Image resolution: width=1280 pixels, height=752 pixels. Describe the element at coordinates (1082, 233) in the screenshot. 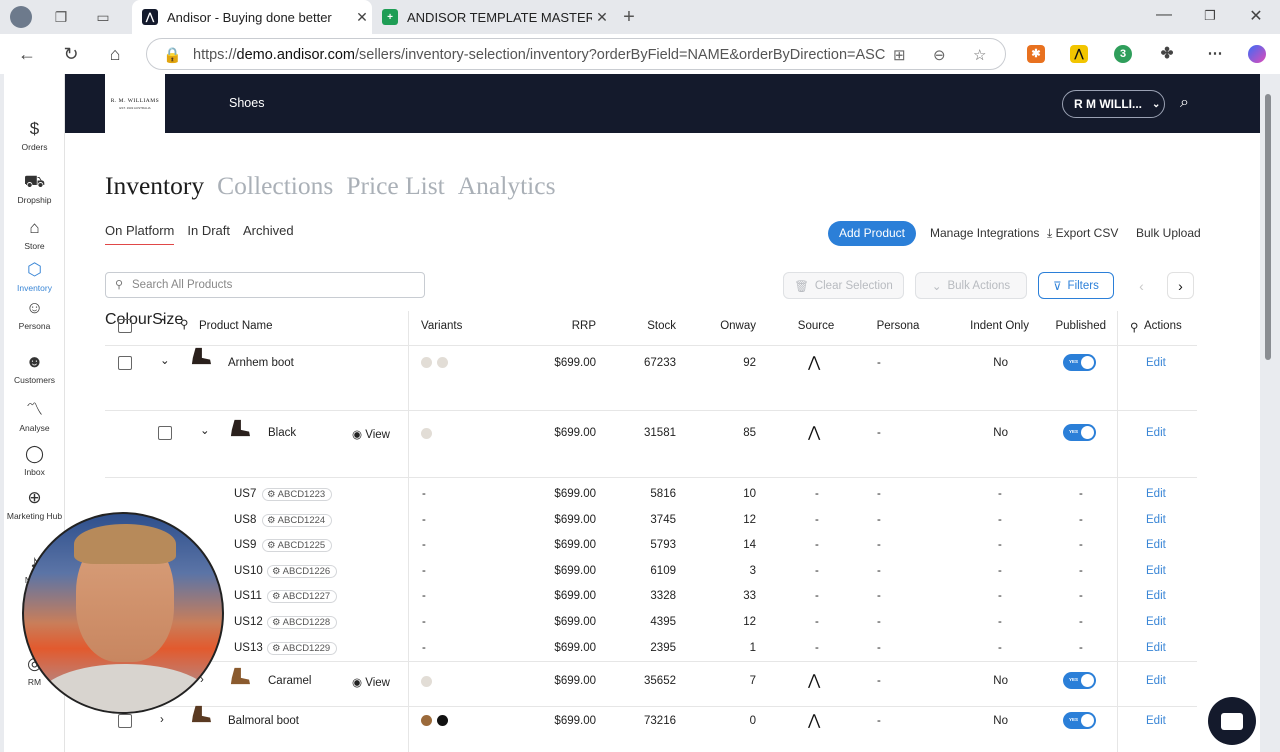

I see `export-csv-link: ⤓ Export CSV` at that location.